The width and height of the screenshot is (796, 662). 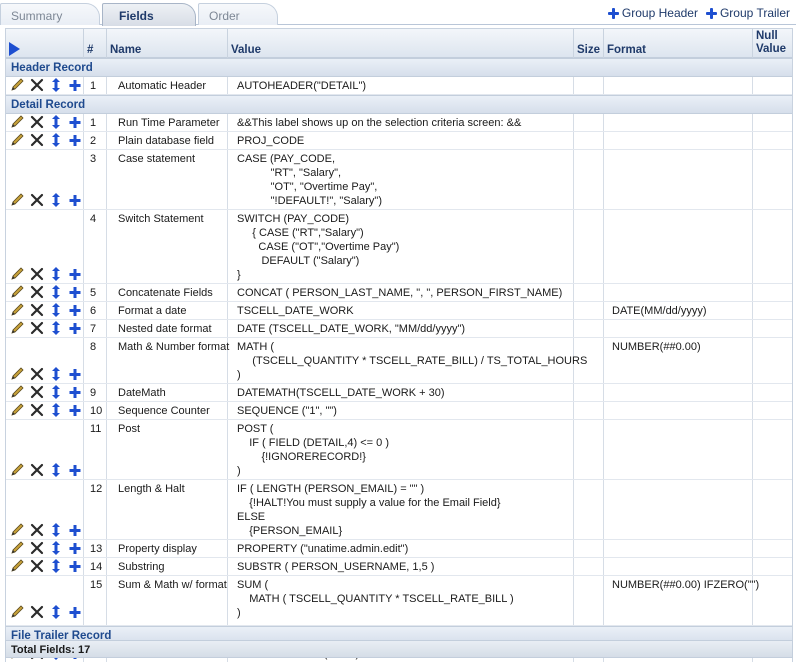 I want to click on cell-num: 5, so click(x=95, y=293).